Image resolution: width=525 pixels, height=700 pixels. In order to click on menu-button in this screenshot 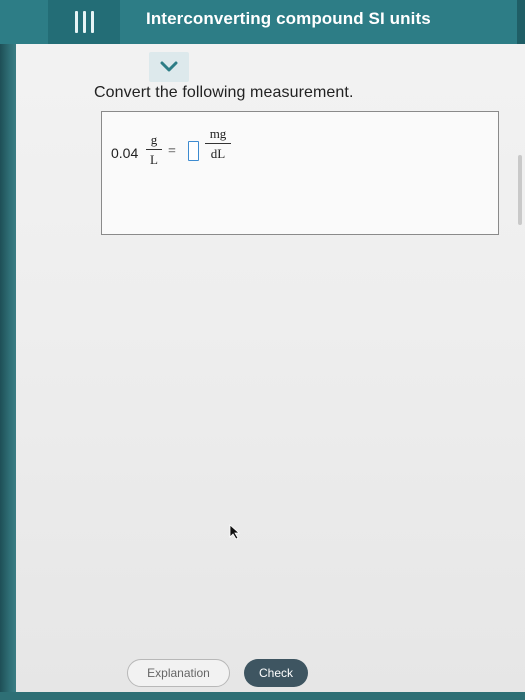, I will do `click(84, 22)`.